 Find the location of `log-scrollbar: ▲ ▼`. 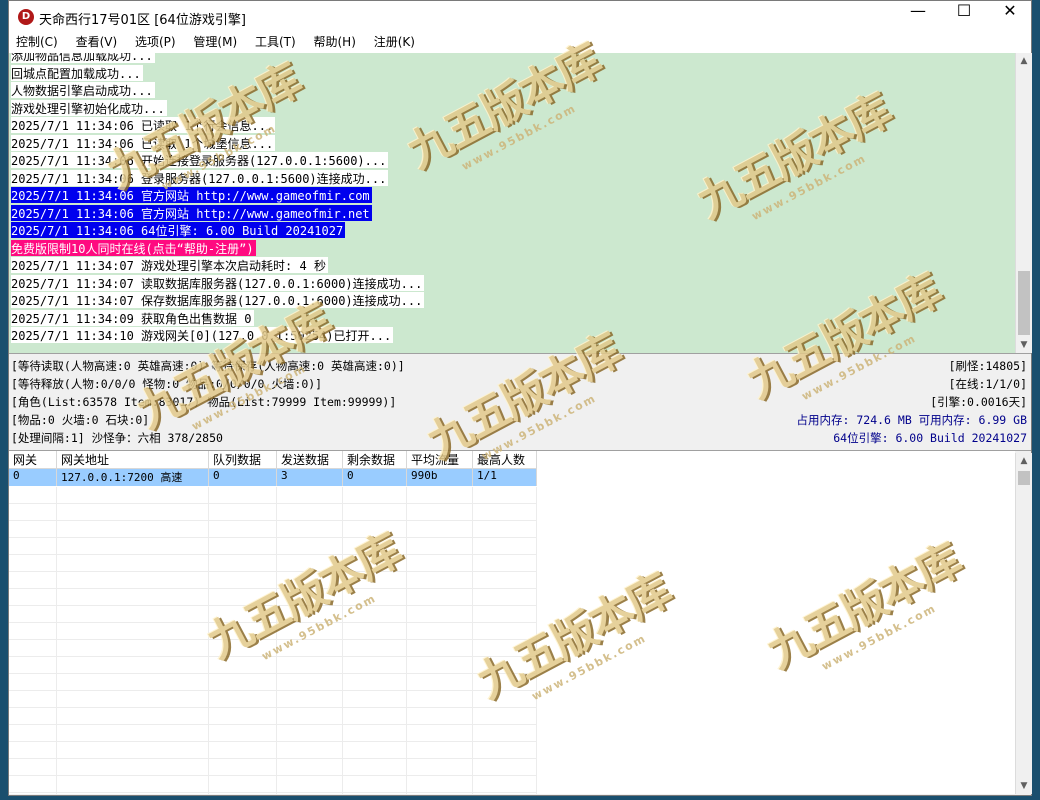

log-scrollbar: ▲ ▼ is located at coordinates (1023, 203).